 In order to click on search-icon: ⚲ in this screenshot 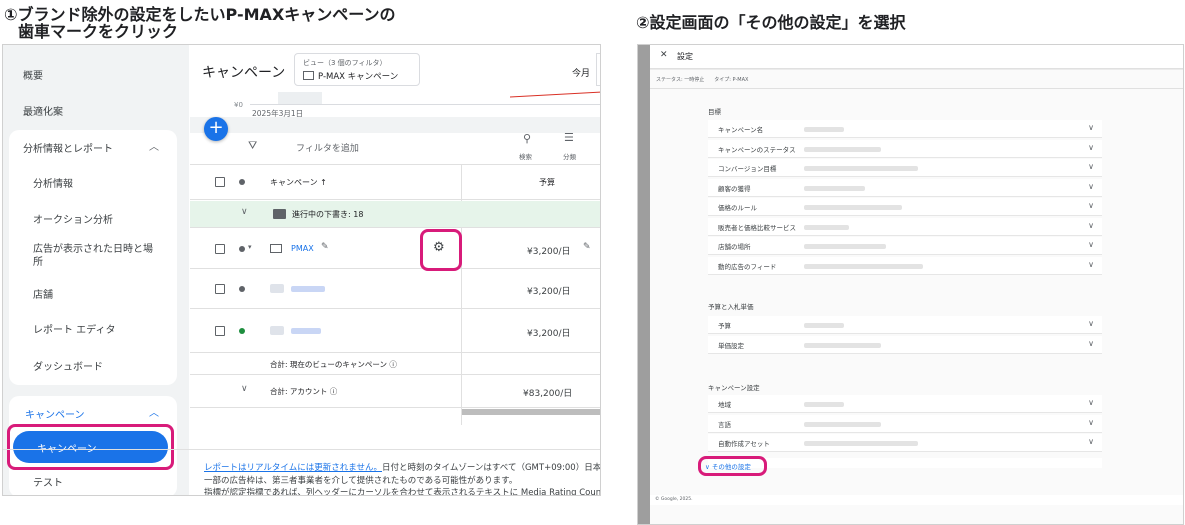, I will do `click(527, 138)`.